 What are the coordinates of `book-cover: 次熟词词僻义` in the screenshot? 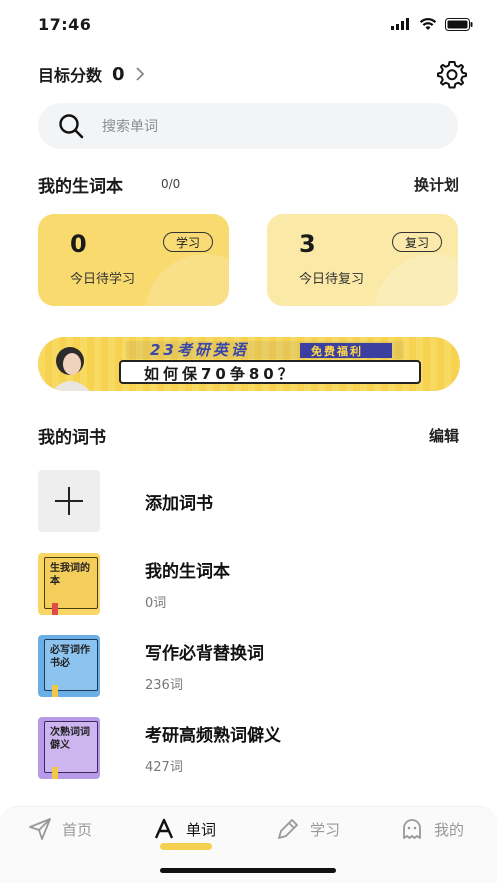 It's located at (69, 748).